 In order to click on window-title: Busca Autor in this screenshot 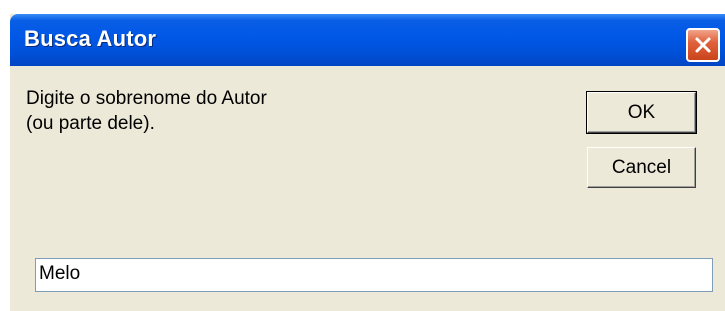, I will do `click(90, 38)`.